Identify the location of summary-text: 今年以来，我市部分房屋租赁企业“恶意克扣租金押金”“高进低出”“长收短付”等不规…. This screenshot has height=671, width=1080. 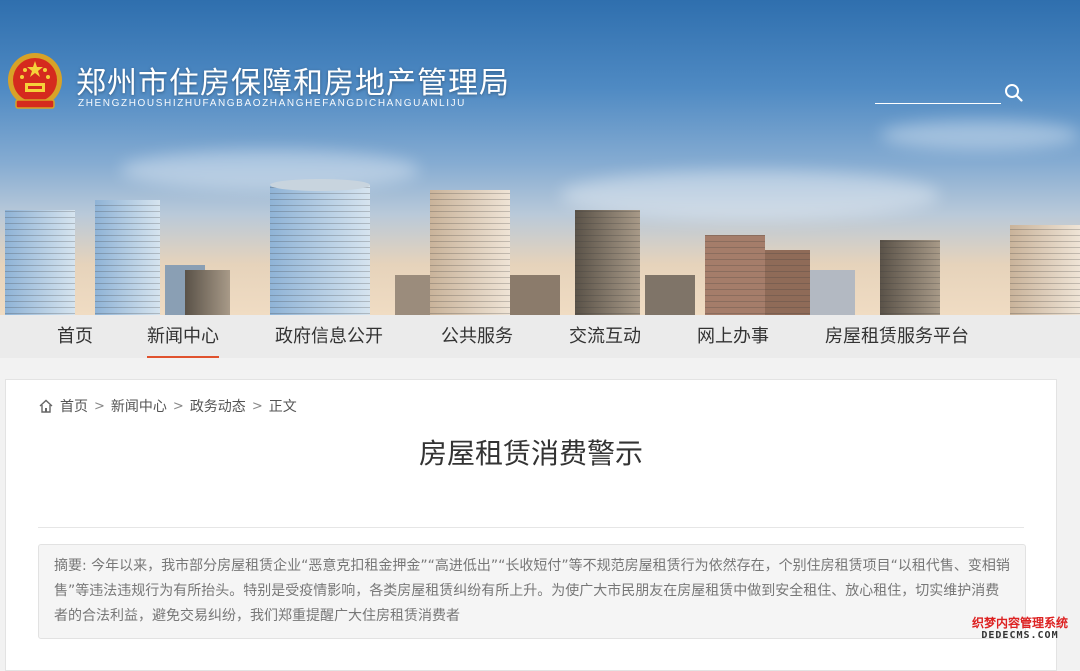
(532, 591).